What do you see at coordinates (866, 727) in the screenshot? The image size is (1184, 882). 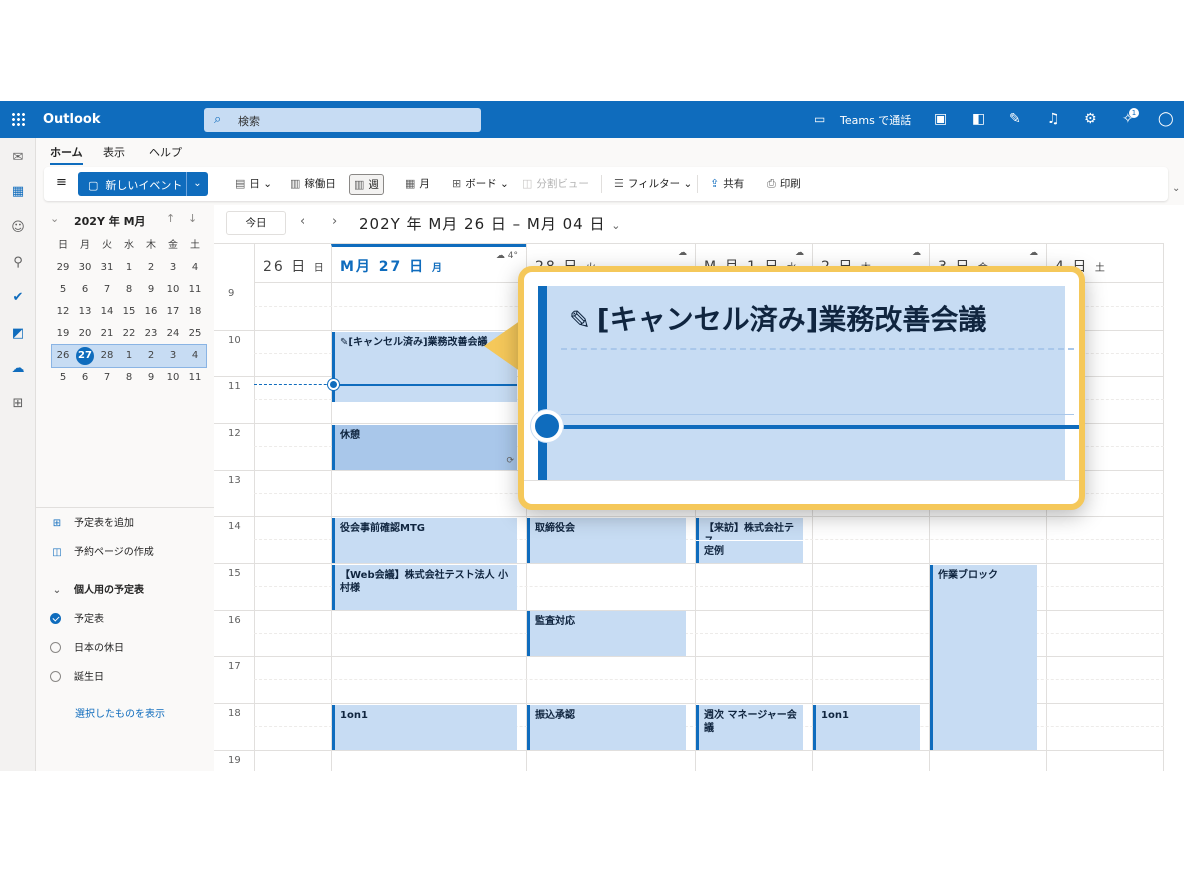 I see `event-1on1-2: 1on1` at bounding box center [866, 727].